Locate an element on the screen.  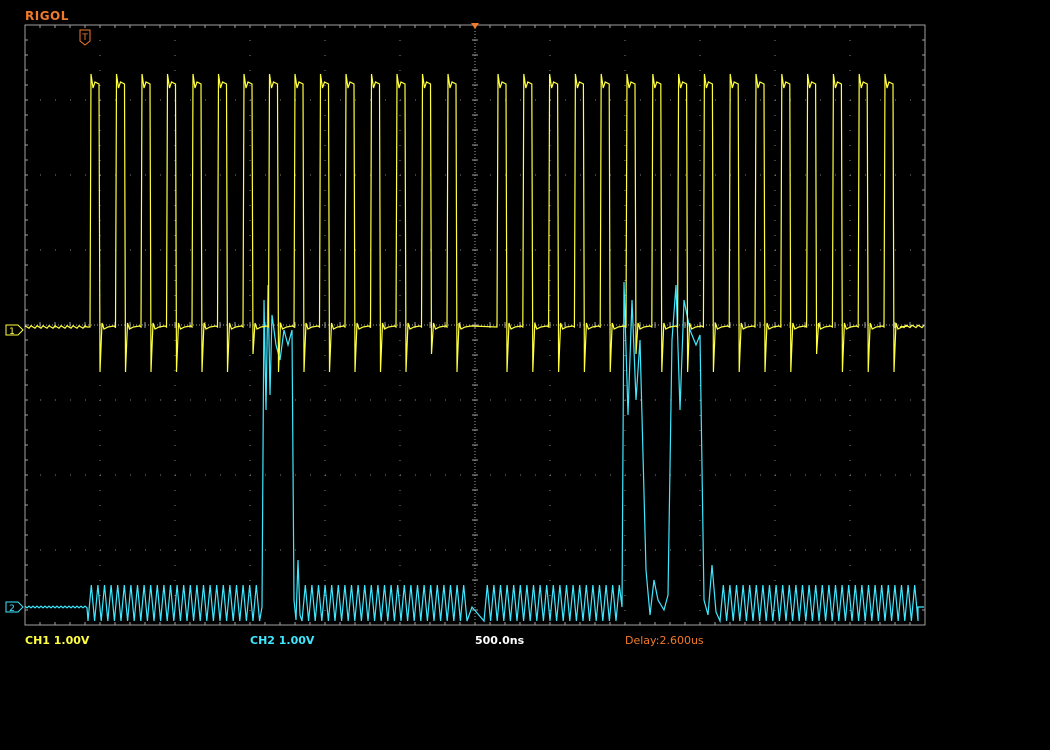
trigger-marker-label: T is located at coordinates (84, 38).